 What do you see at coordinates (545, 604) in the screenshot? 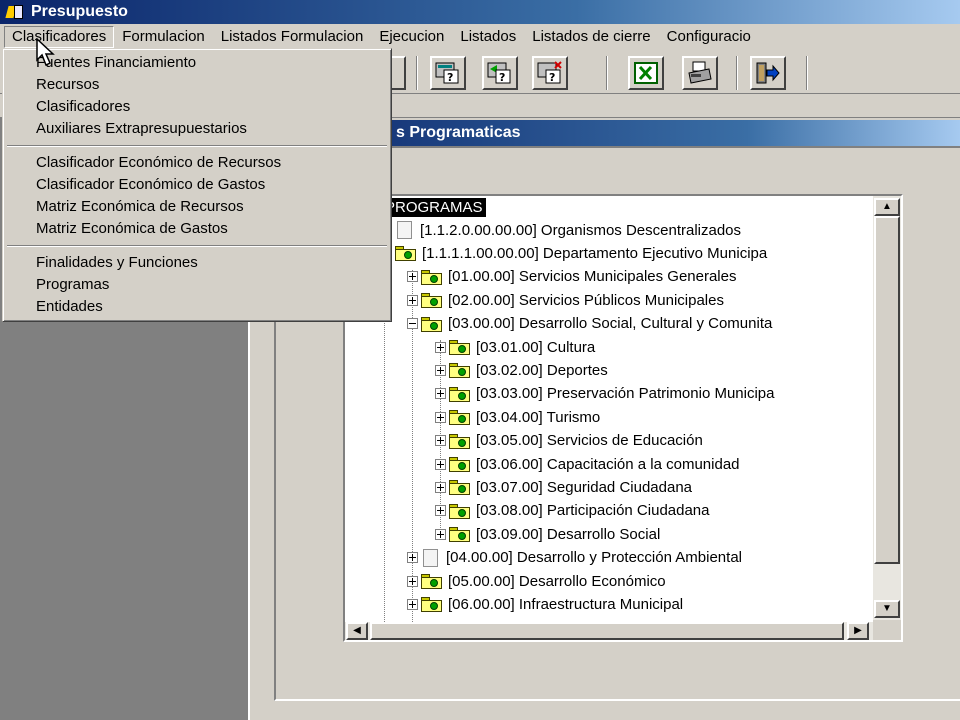
I see `tree-node: [06.00.00] Infraestructura Municipal` at bounding box center [545, 604].